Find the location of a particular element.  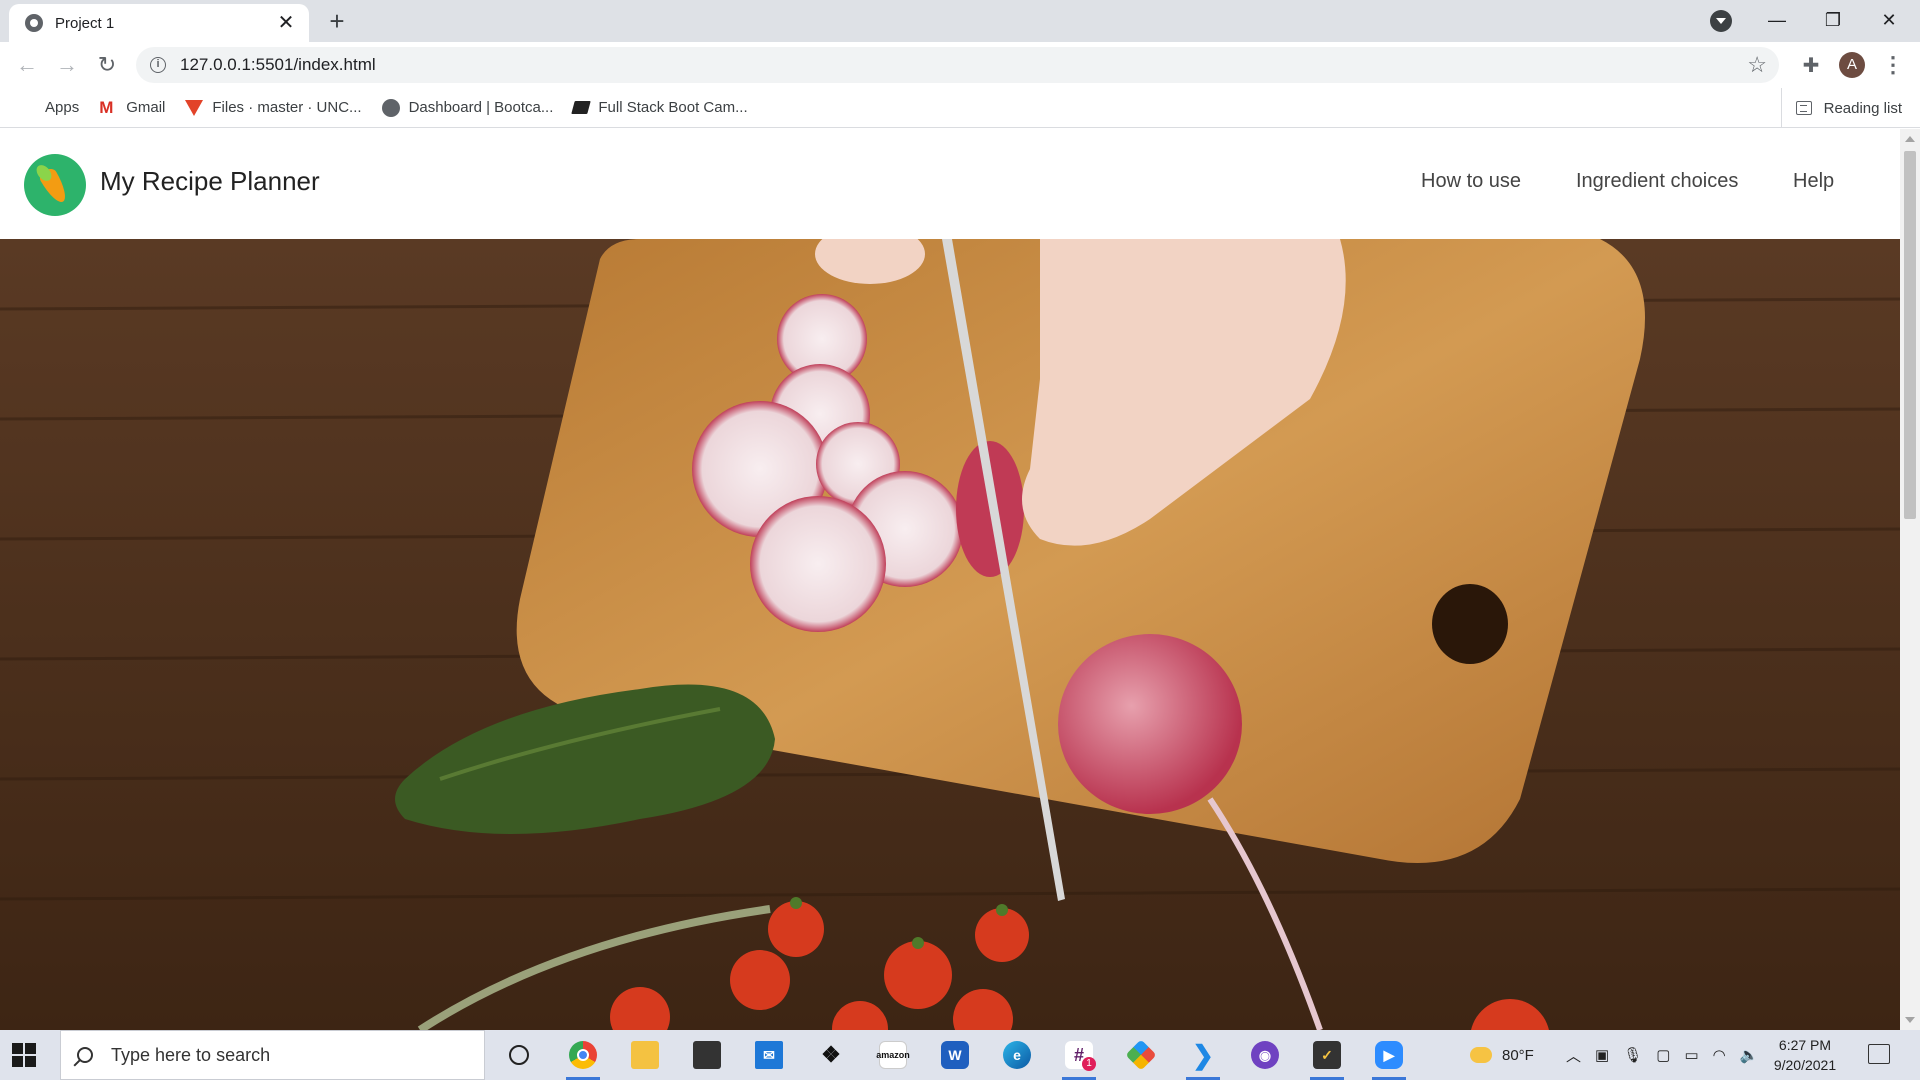

github-icon: ◉ is located at coordinates (1265, 1055).